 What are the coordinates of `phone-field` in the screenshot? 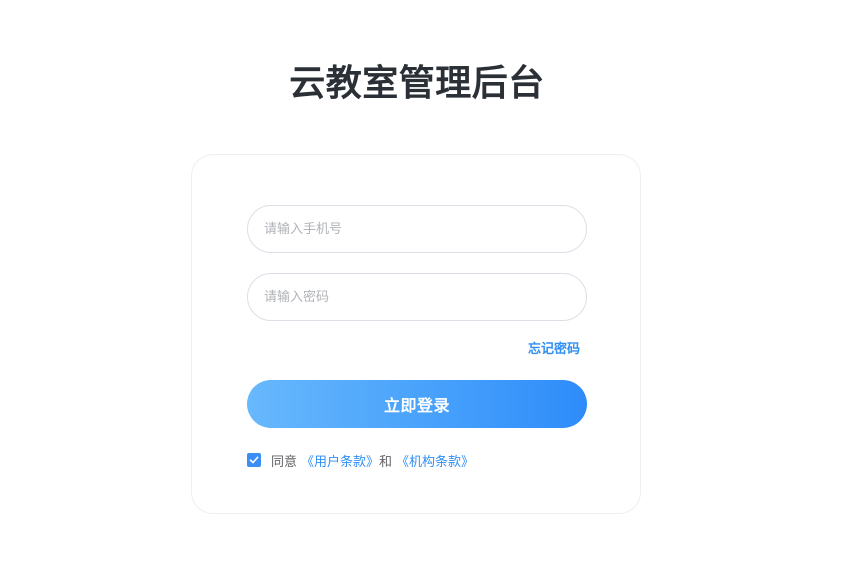 It's located at (417, 229).